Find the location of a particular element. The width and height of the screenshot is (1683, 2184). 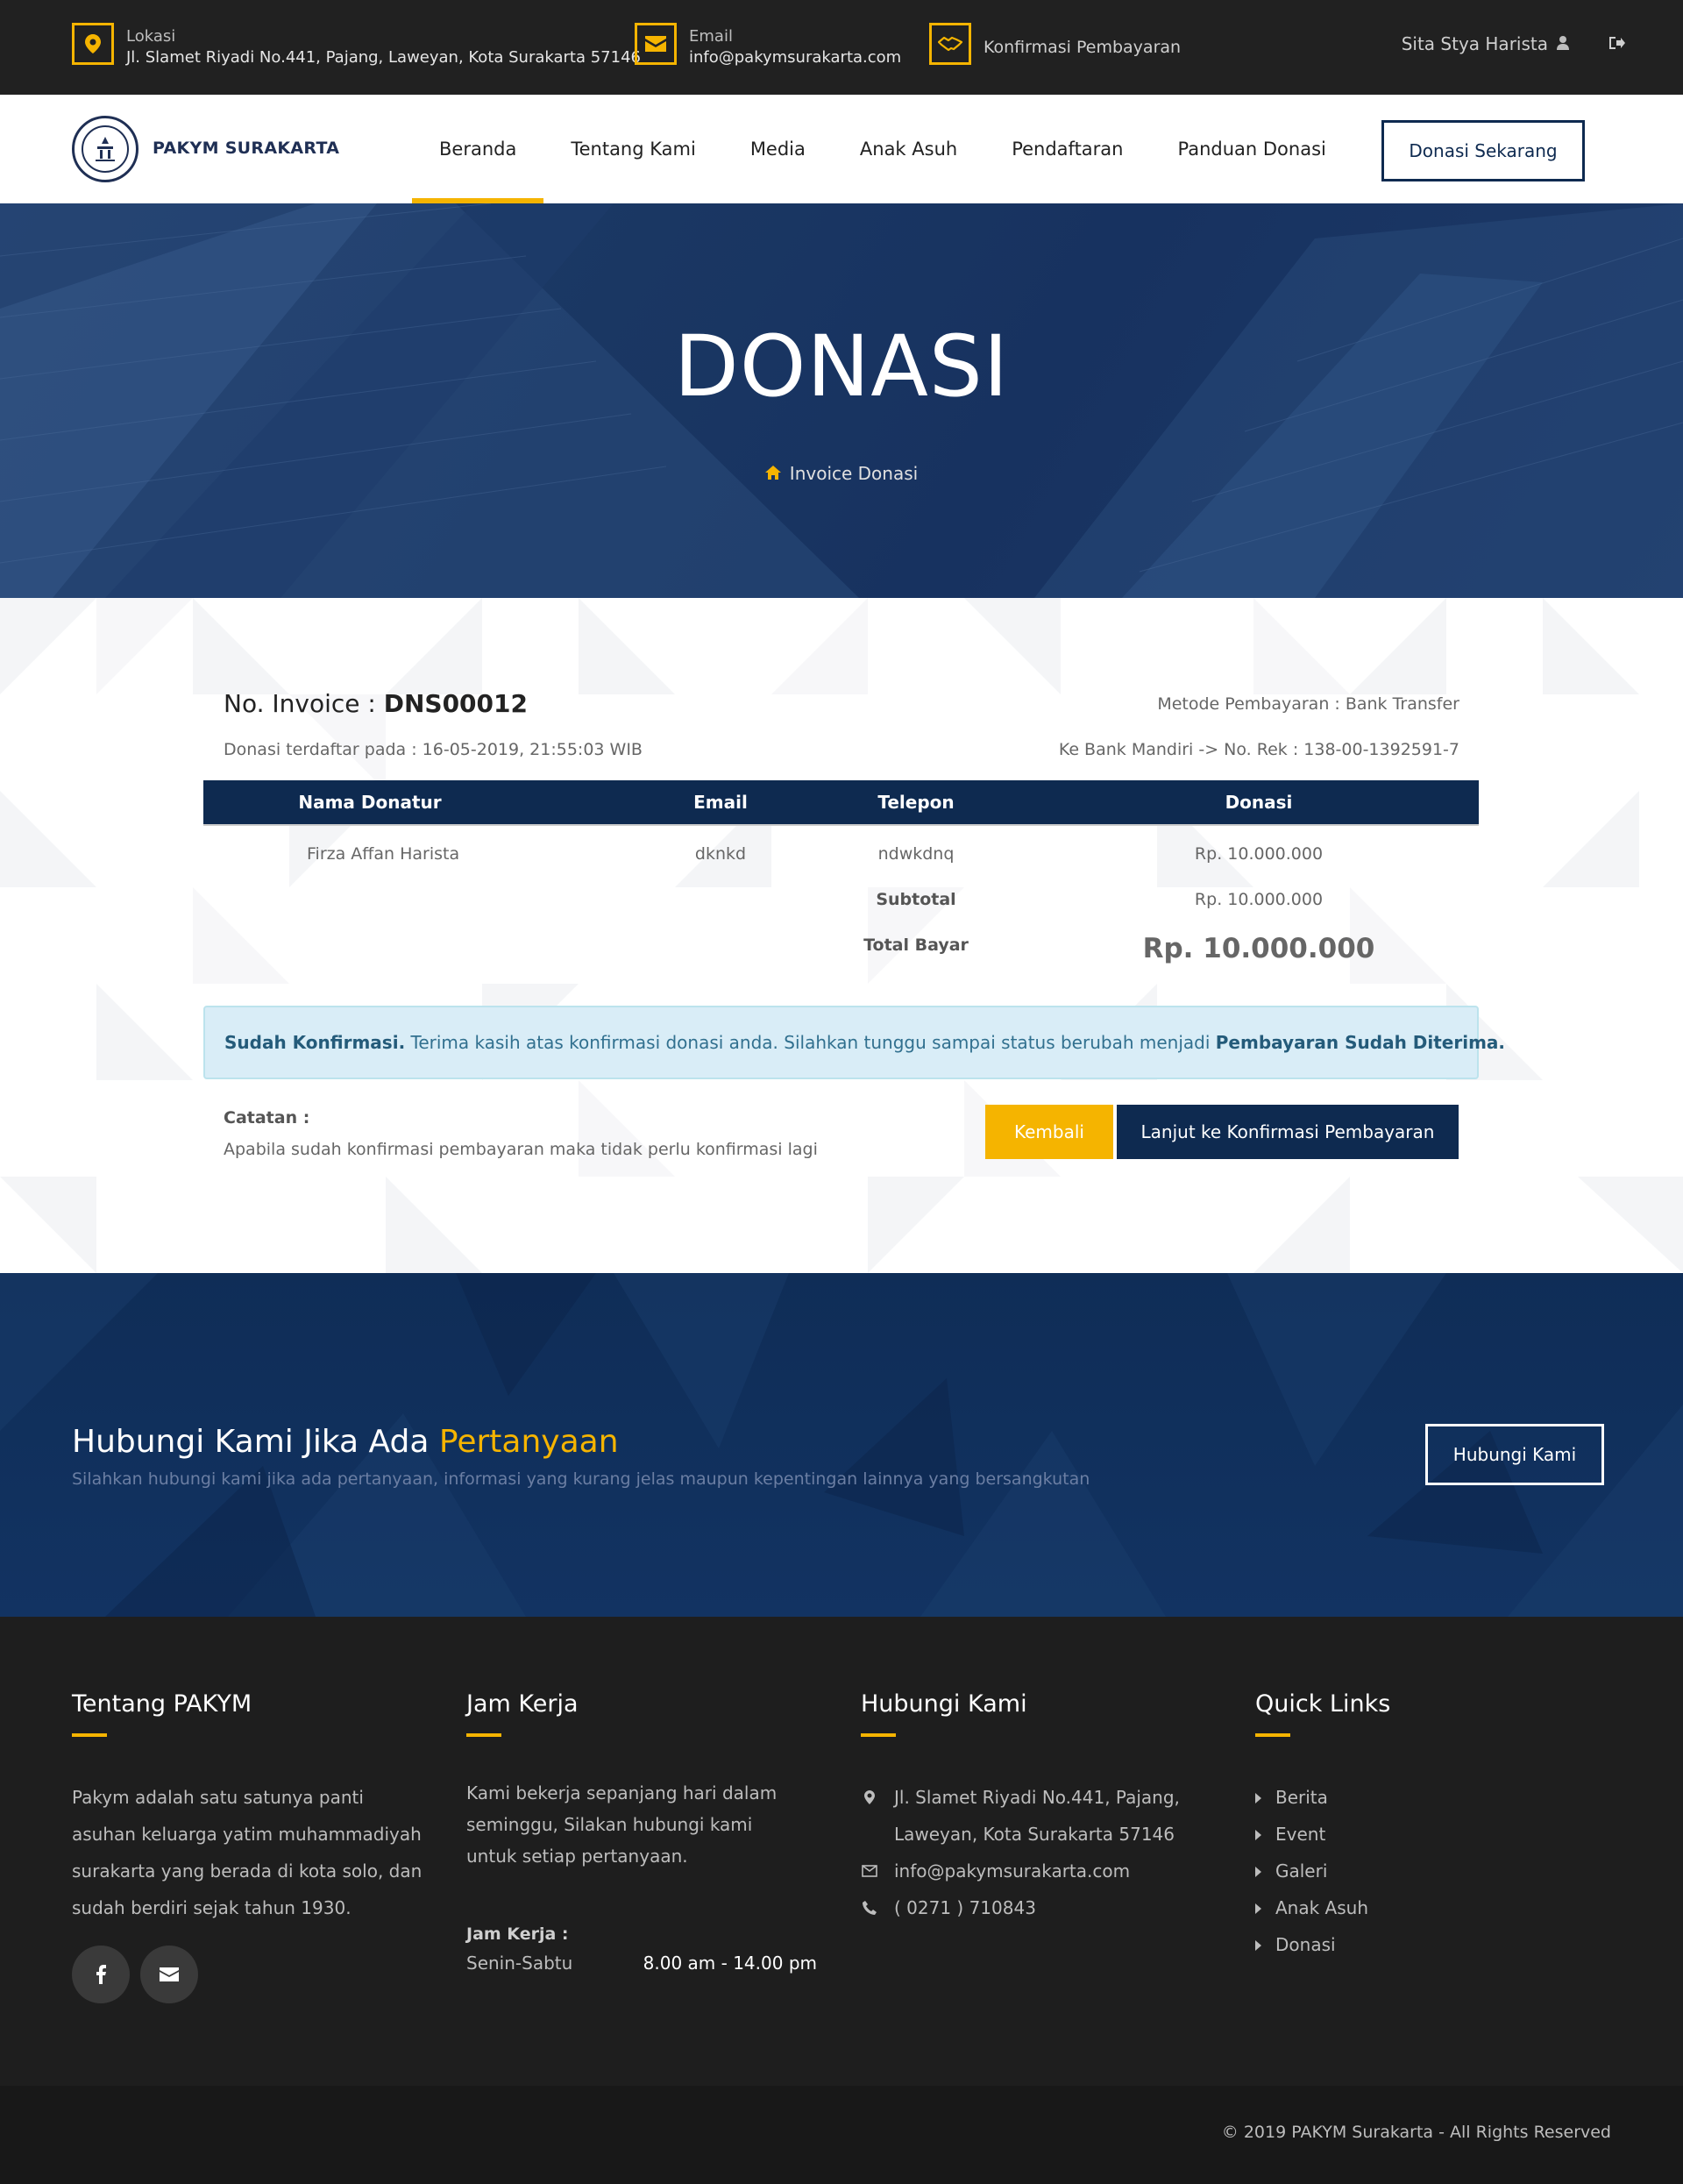

invoice-number: No. Invoice : DNS00012 is located at coordinates (376, 703).